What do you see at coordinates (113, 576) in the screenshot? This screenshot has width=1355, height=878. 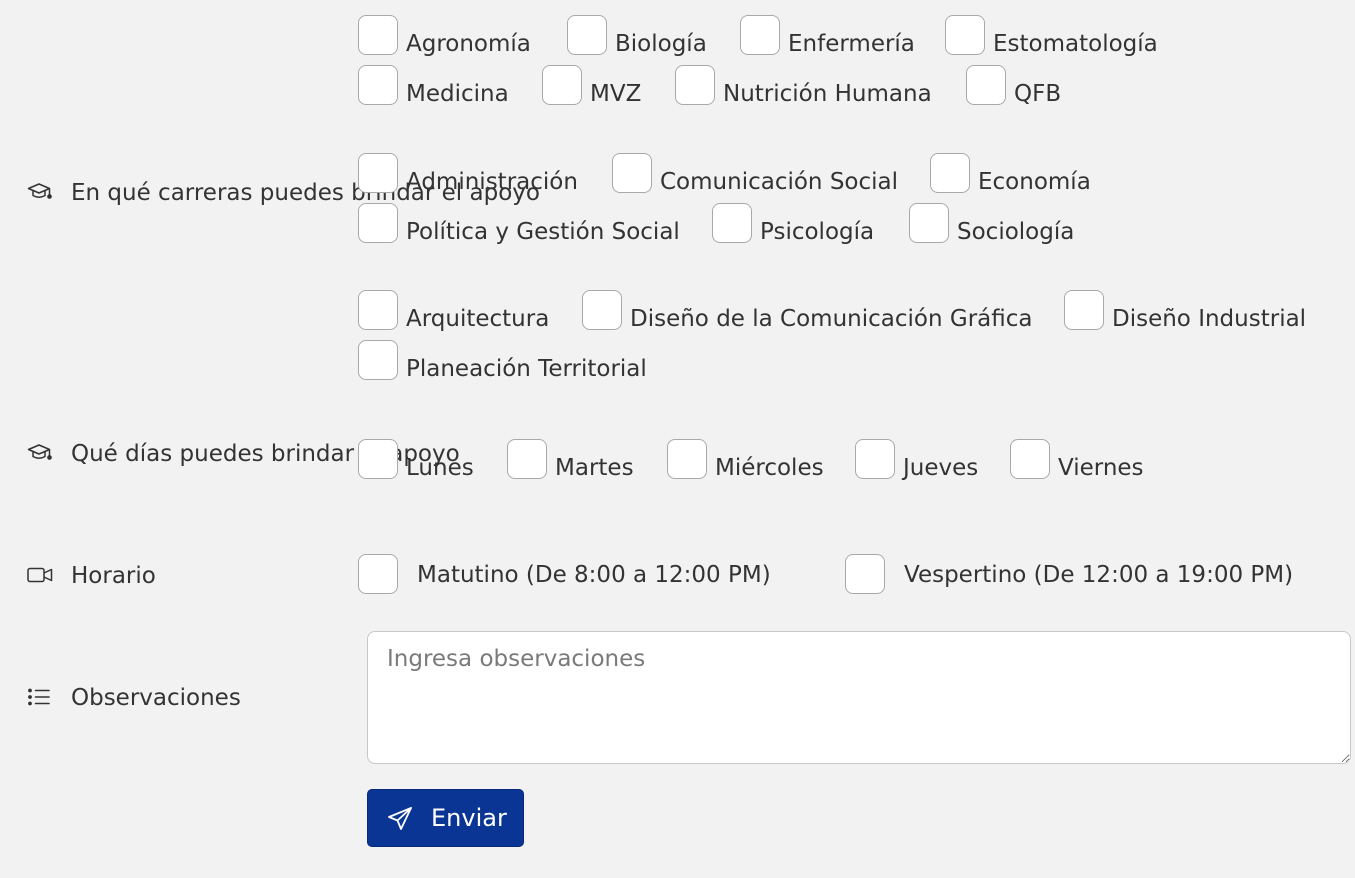 I see `horario-label-text: Horario` at bounding box center [113, 576].